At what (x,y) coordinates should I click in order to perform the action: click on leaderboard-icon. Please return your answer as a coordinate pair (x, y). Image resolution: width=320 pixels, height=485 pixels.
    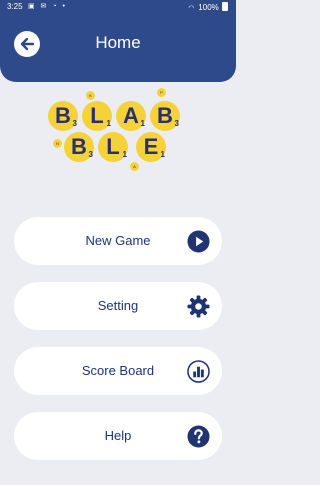
    Looking at the image, I should click on (198, 371).